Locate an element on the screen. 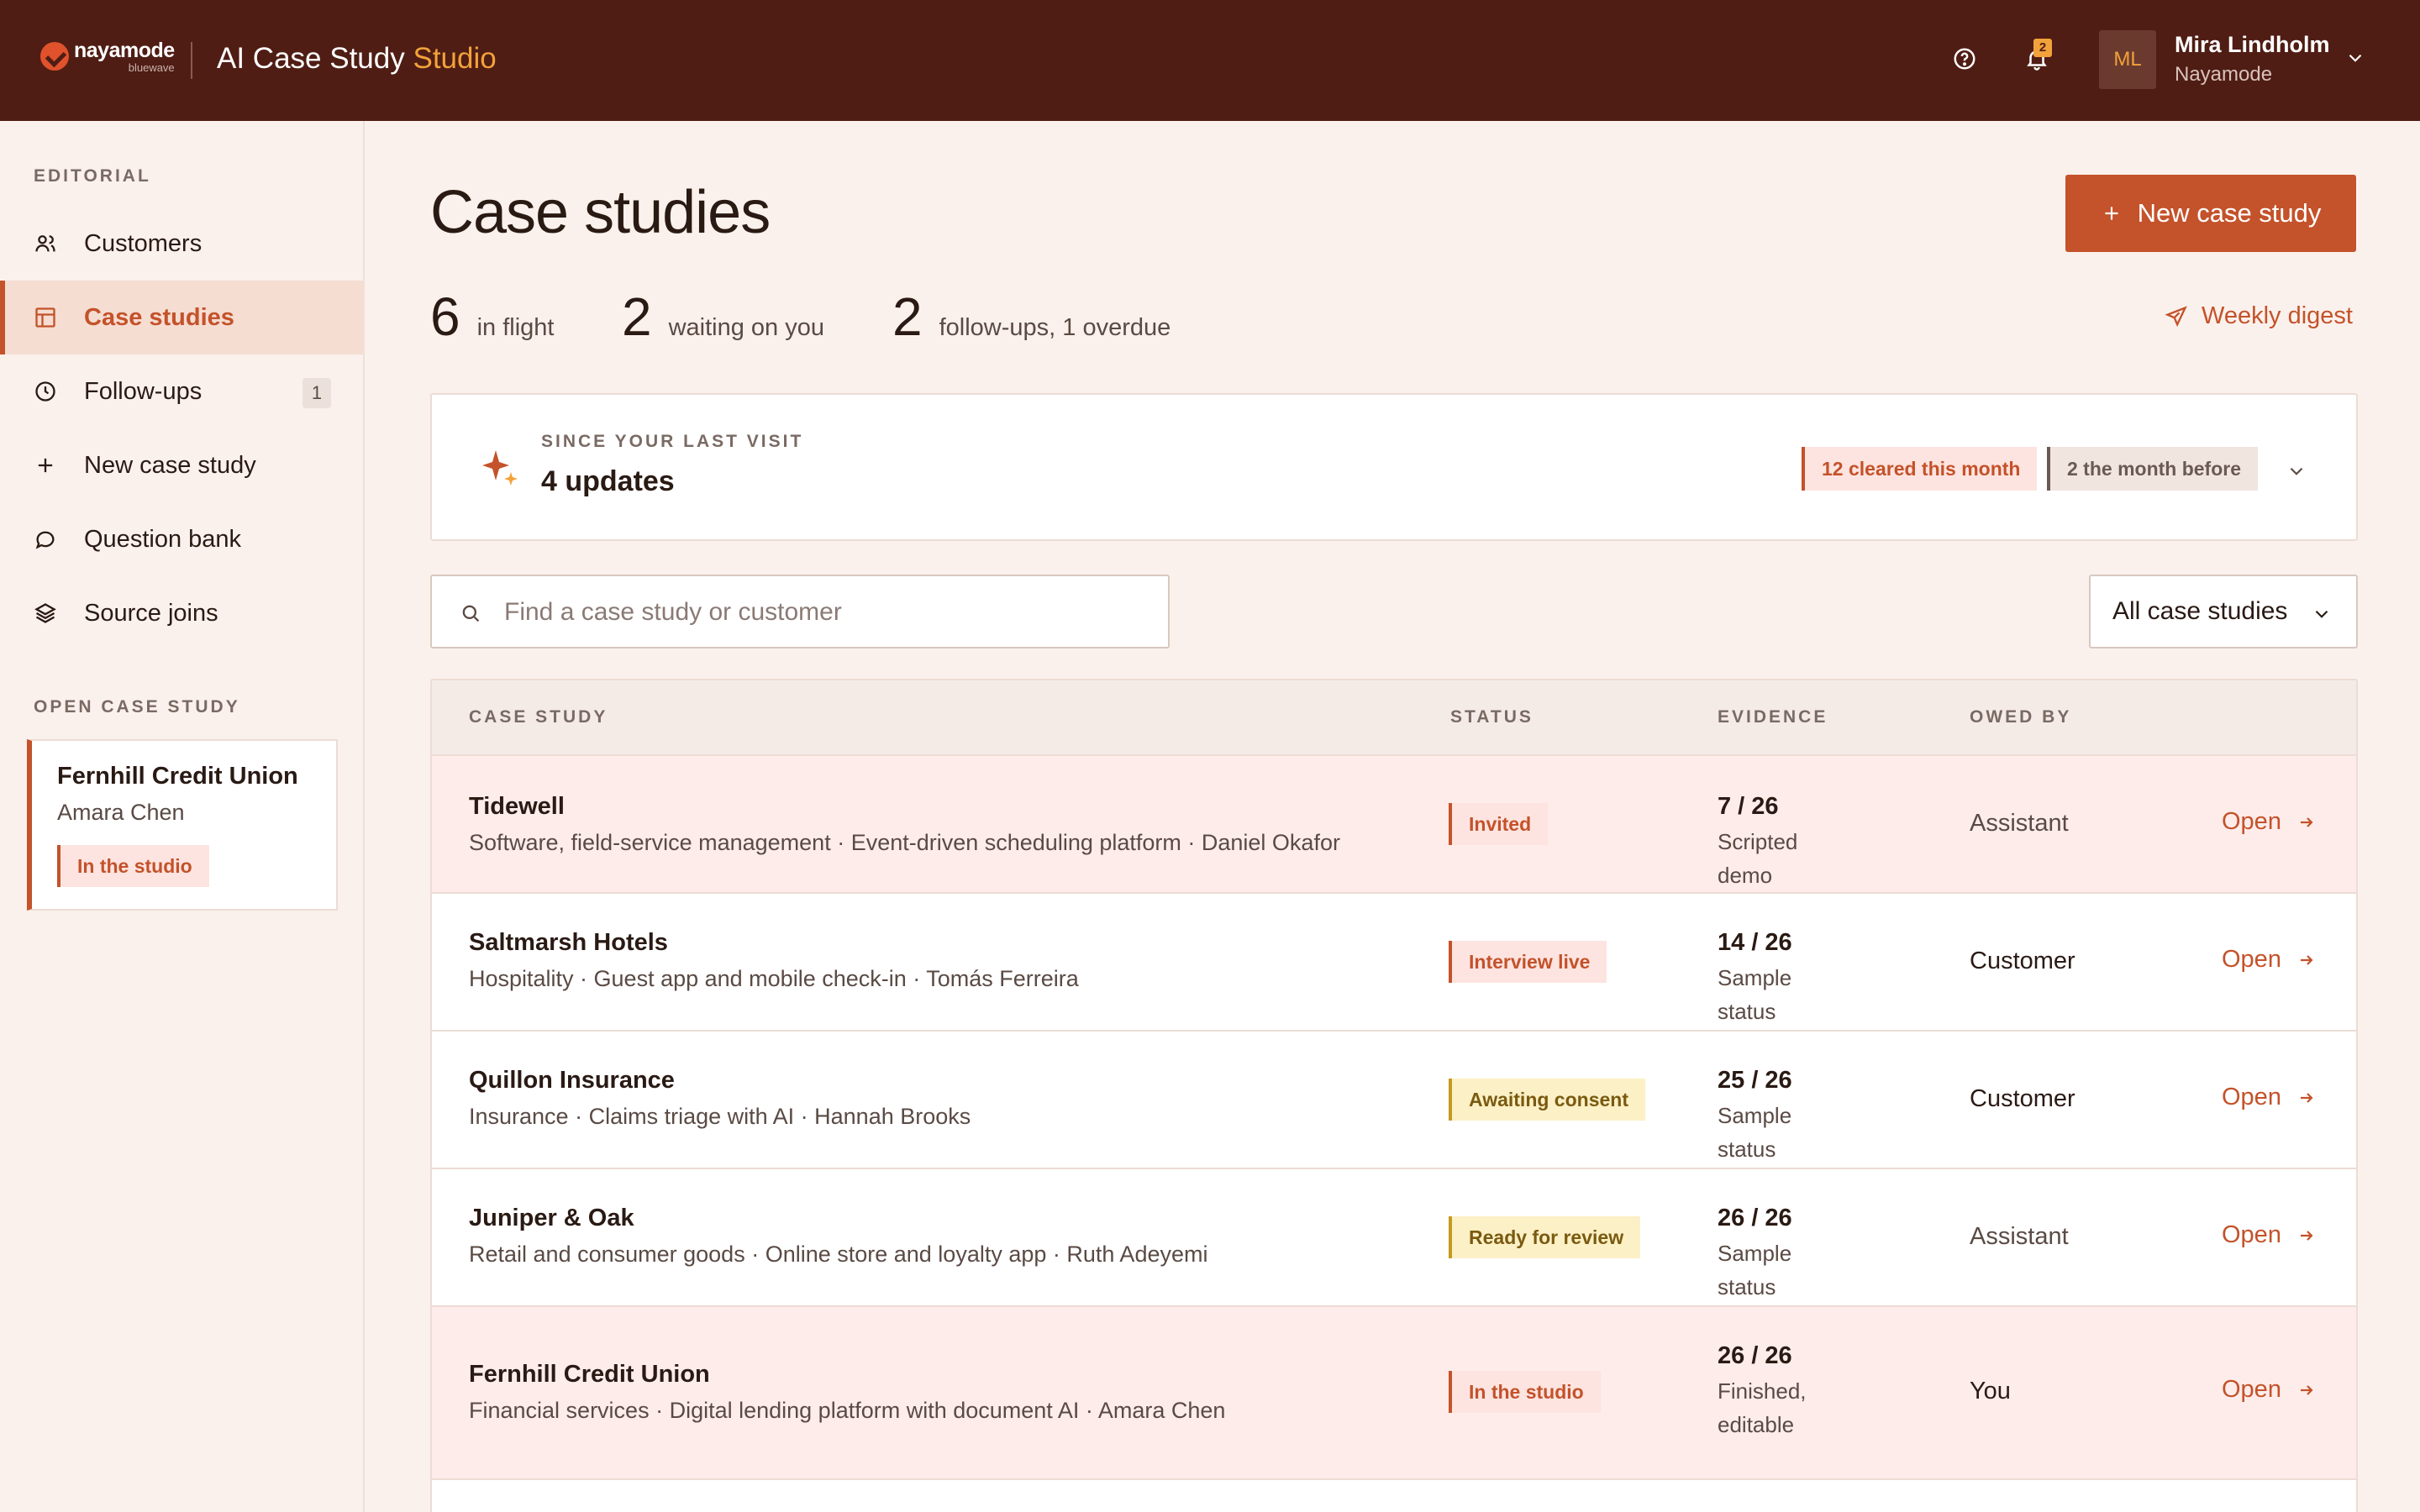  column-header-evidence: EVIDENCE is located at coordinates (1773, 717).